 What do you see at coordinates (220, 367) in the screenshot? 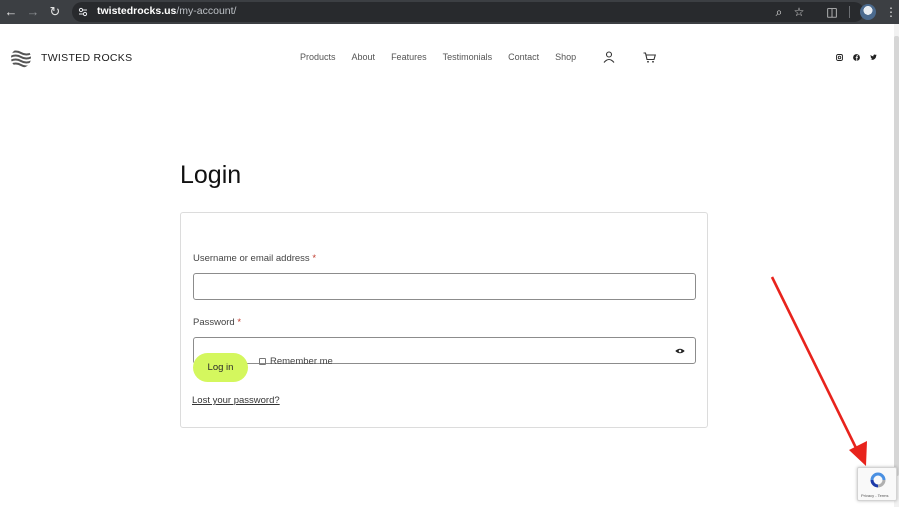
I see `login-button: Log in` at bounding box center [220, 367].